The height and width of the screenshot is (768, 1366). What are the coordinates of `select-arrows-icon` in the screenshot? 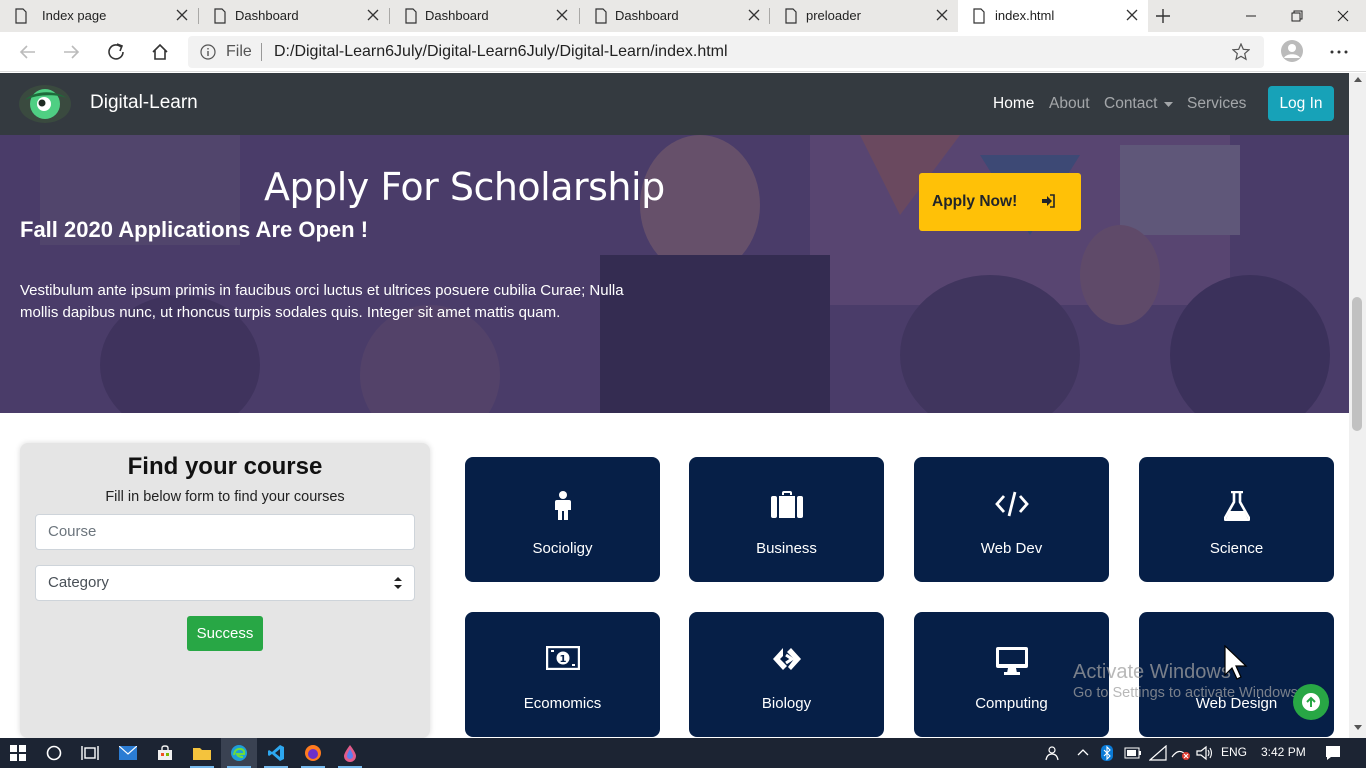 It's located at (398, 583).